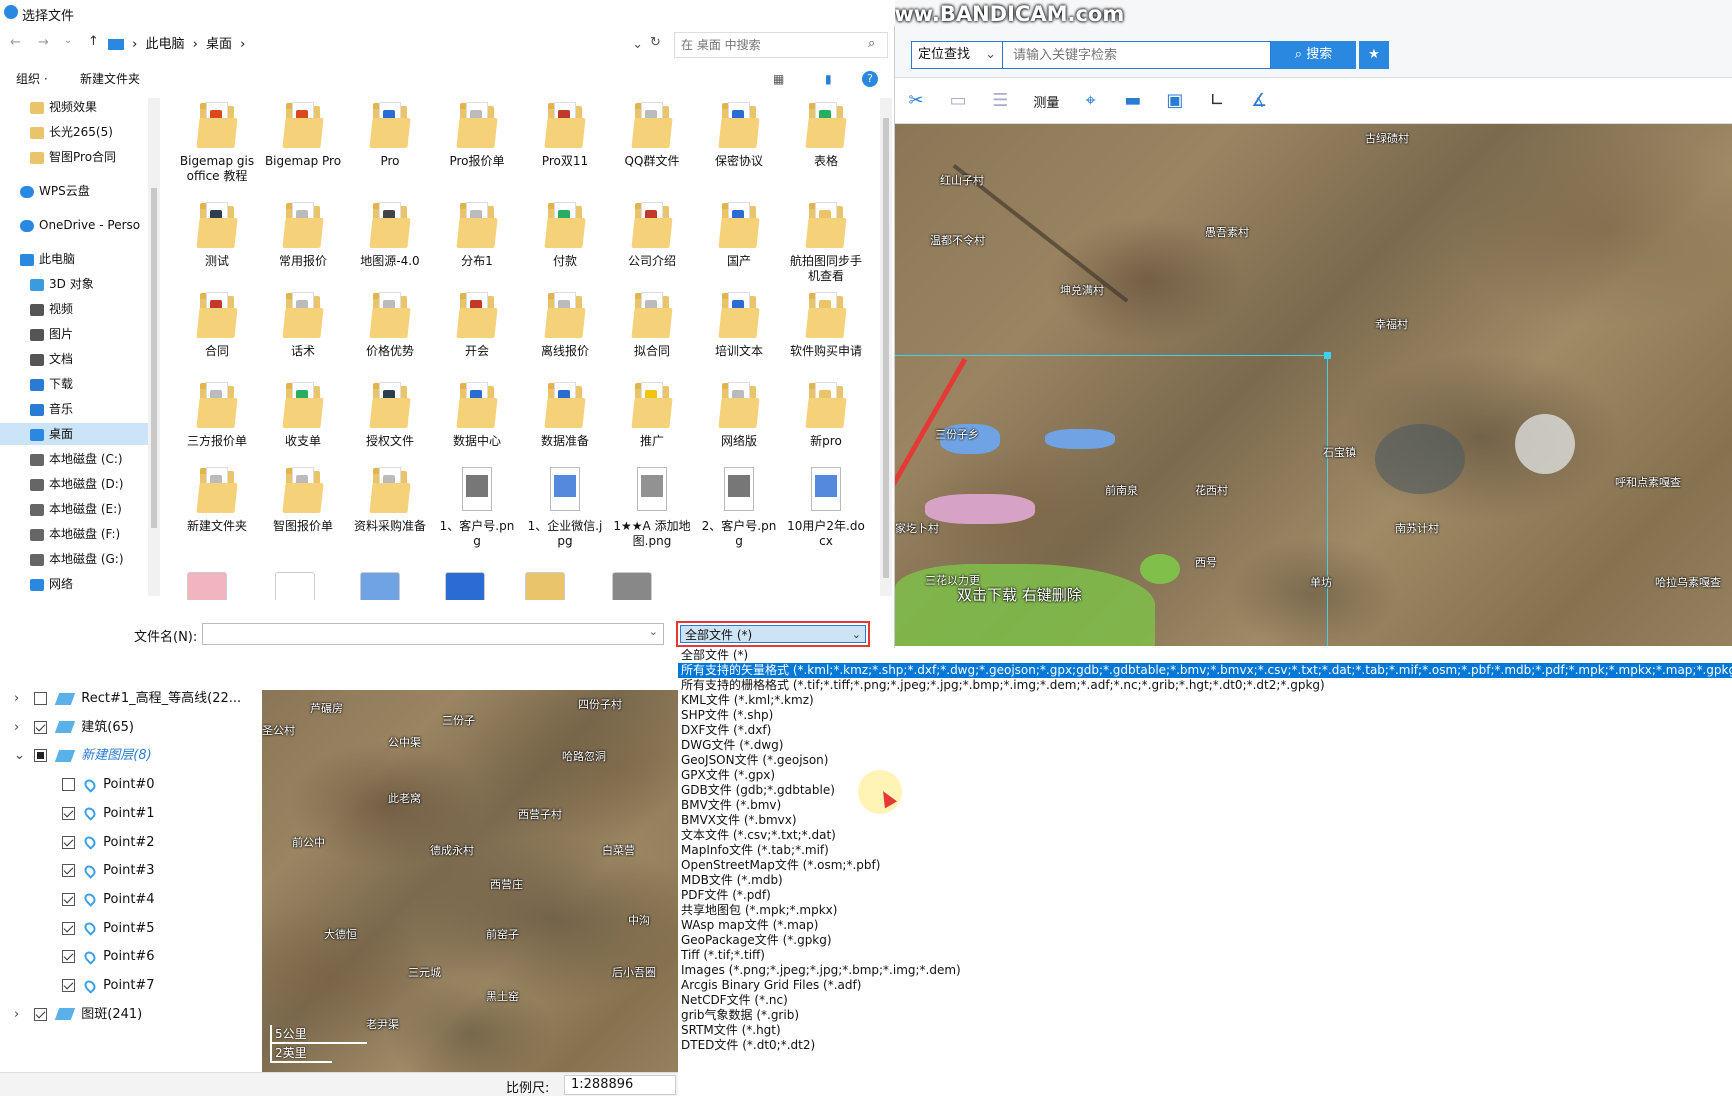  What do you see at coordinates (477, 324) in the screenshot?
I see `file-item: 开会` at bounding box center [477, 324].